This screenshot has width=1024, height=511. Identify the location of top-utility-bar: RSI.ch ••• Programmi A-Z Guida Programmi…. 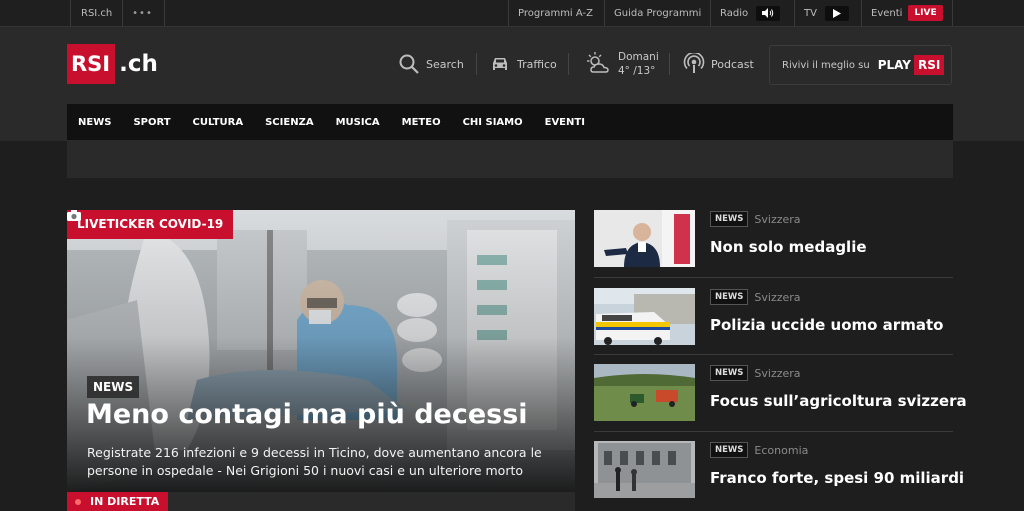
(512, 13).